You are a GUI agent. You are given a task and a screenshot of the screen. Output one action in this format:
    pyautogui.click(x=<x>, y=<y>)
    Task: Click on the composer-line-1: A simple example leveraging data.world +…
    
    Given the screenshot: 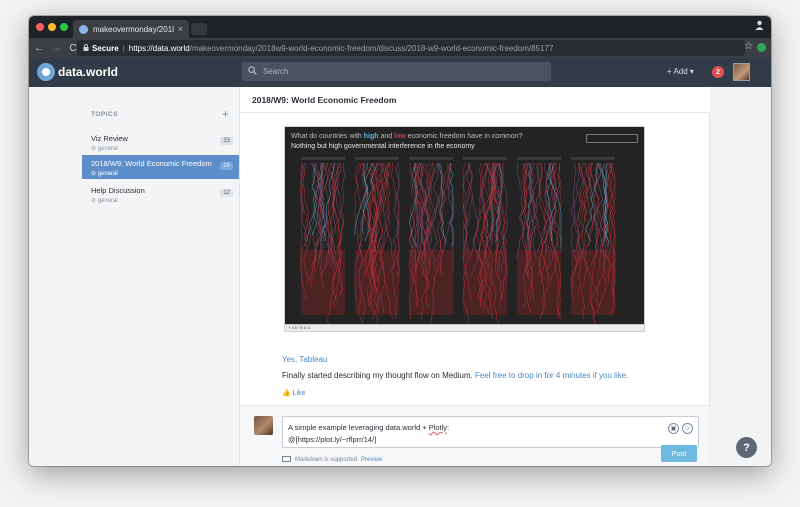 What is the action you would take?
    pyautogui.click(x=369, y=427)
    